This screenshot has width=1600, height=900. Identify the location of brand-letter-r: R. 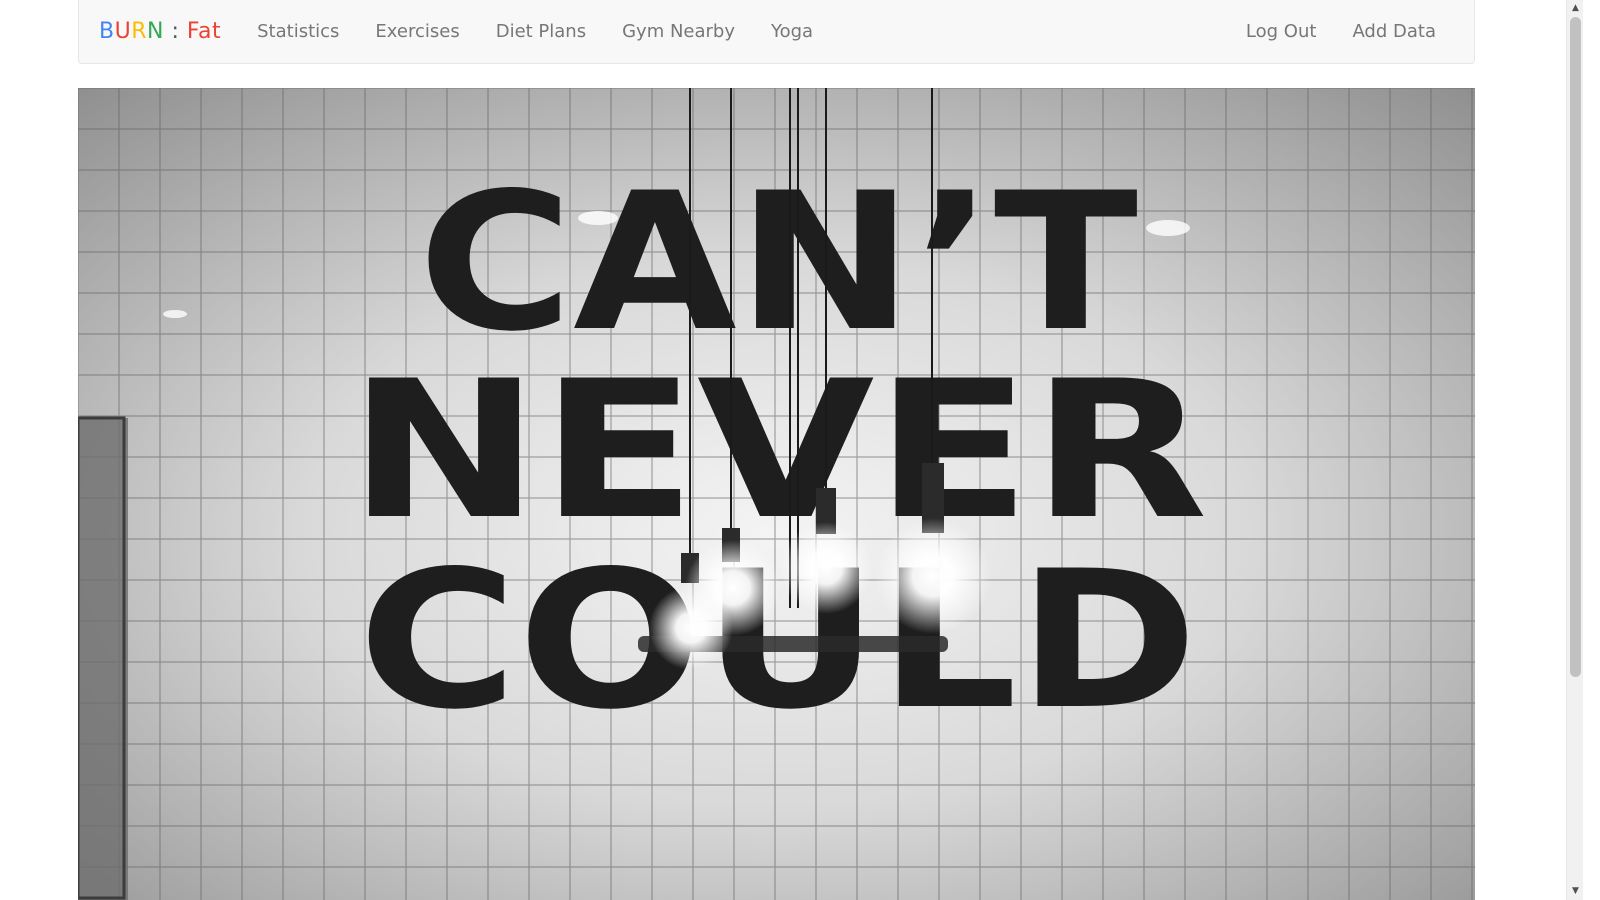
(139, 31).